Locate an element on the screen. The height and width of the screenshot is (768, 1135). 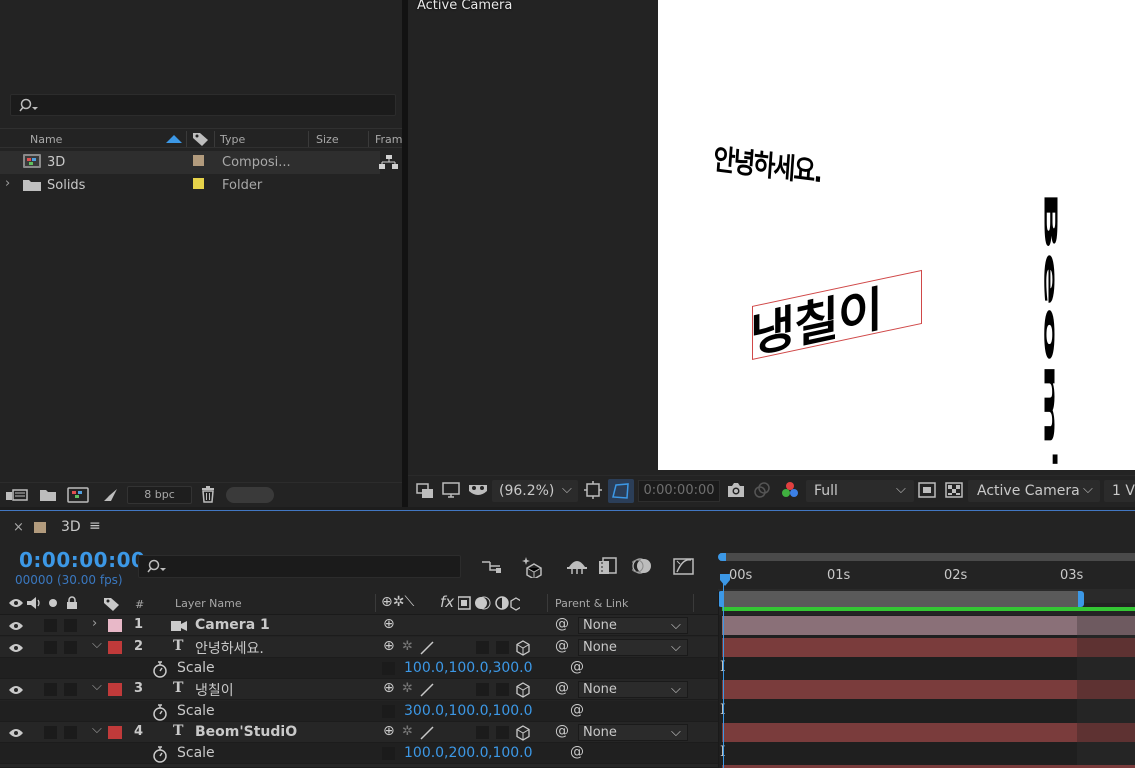
layer-bar-naengchil-tail is located at coordinates (1106, 689).